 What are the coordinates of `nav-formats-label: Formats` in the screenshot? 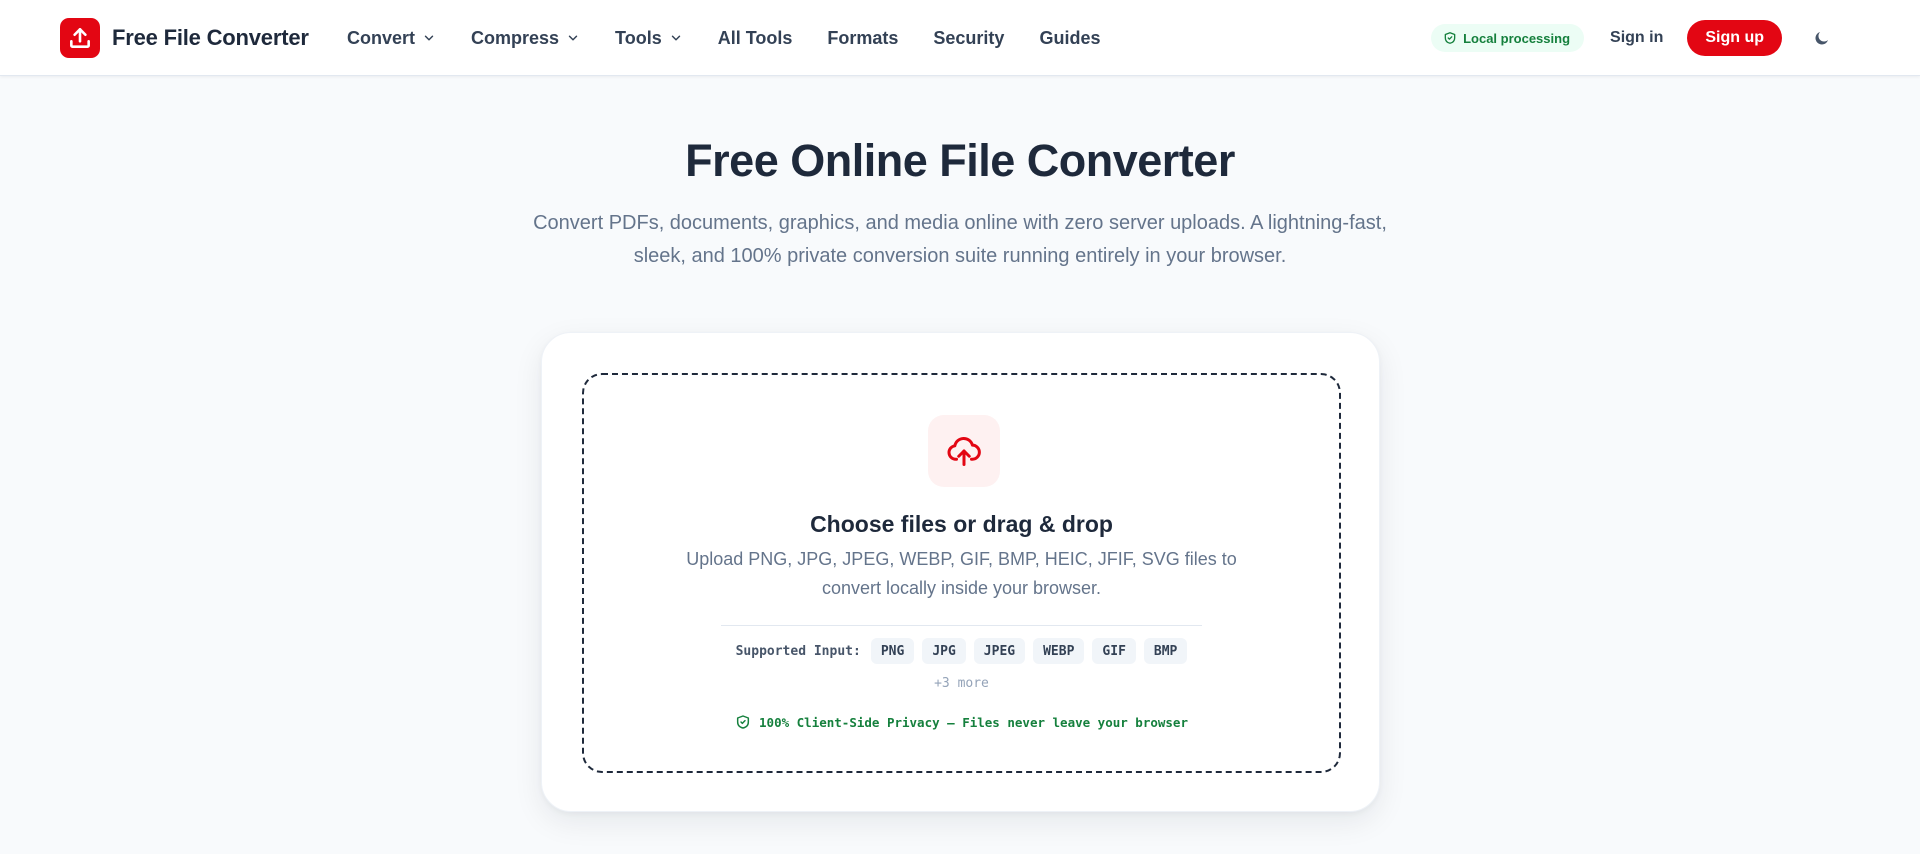 It's located at (863, 37).